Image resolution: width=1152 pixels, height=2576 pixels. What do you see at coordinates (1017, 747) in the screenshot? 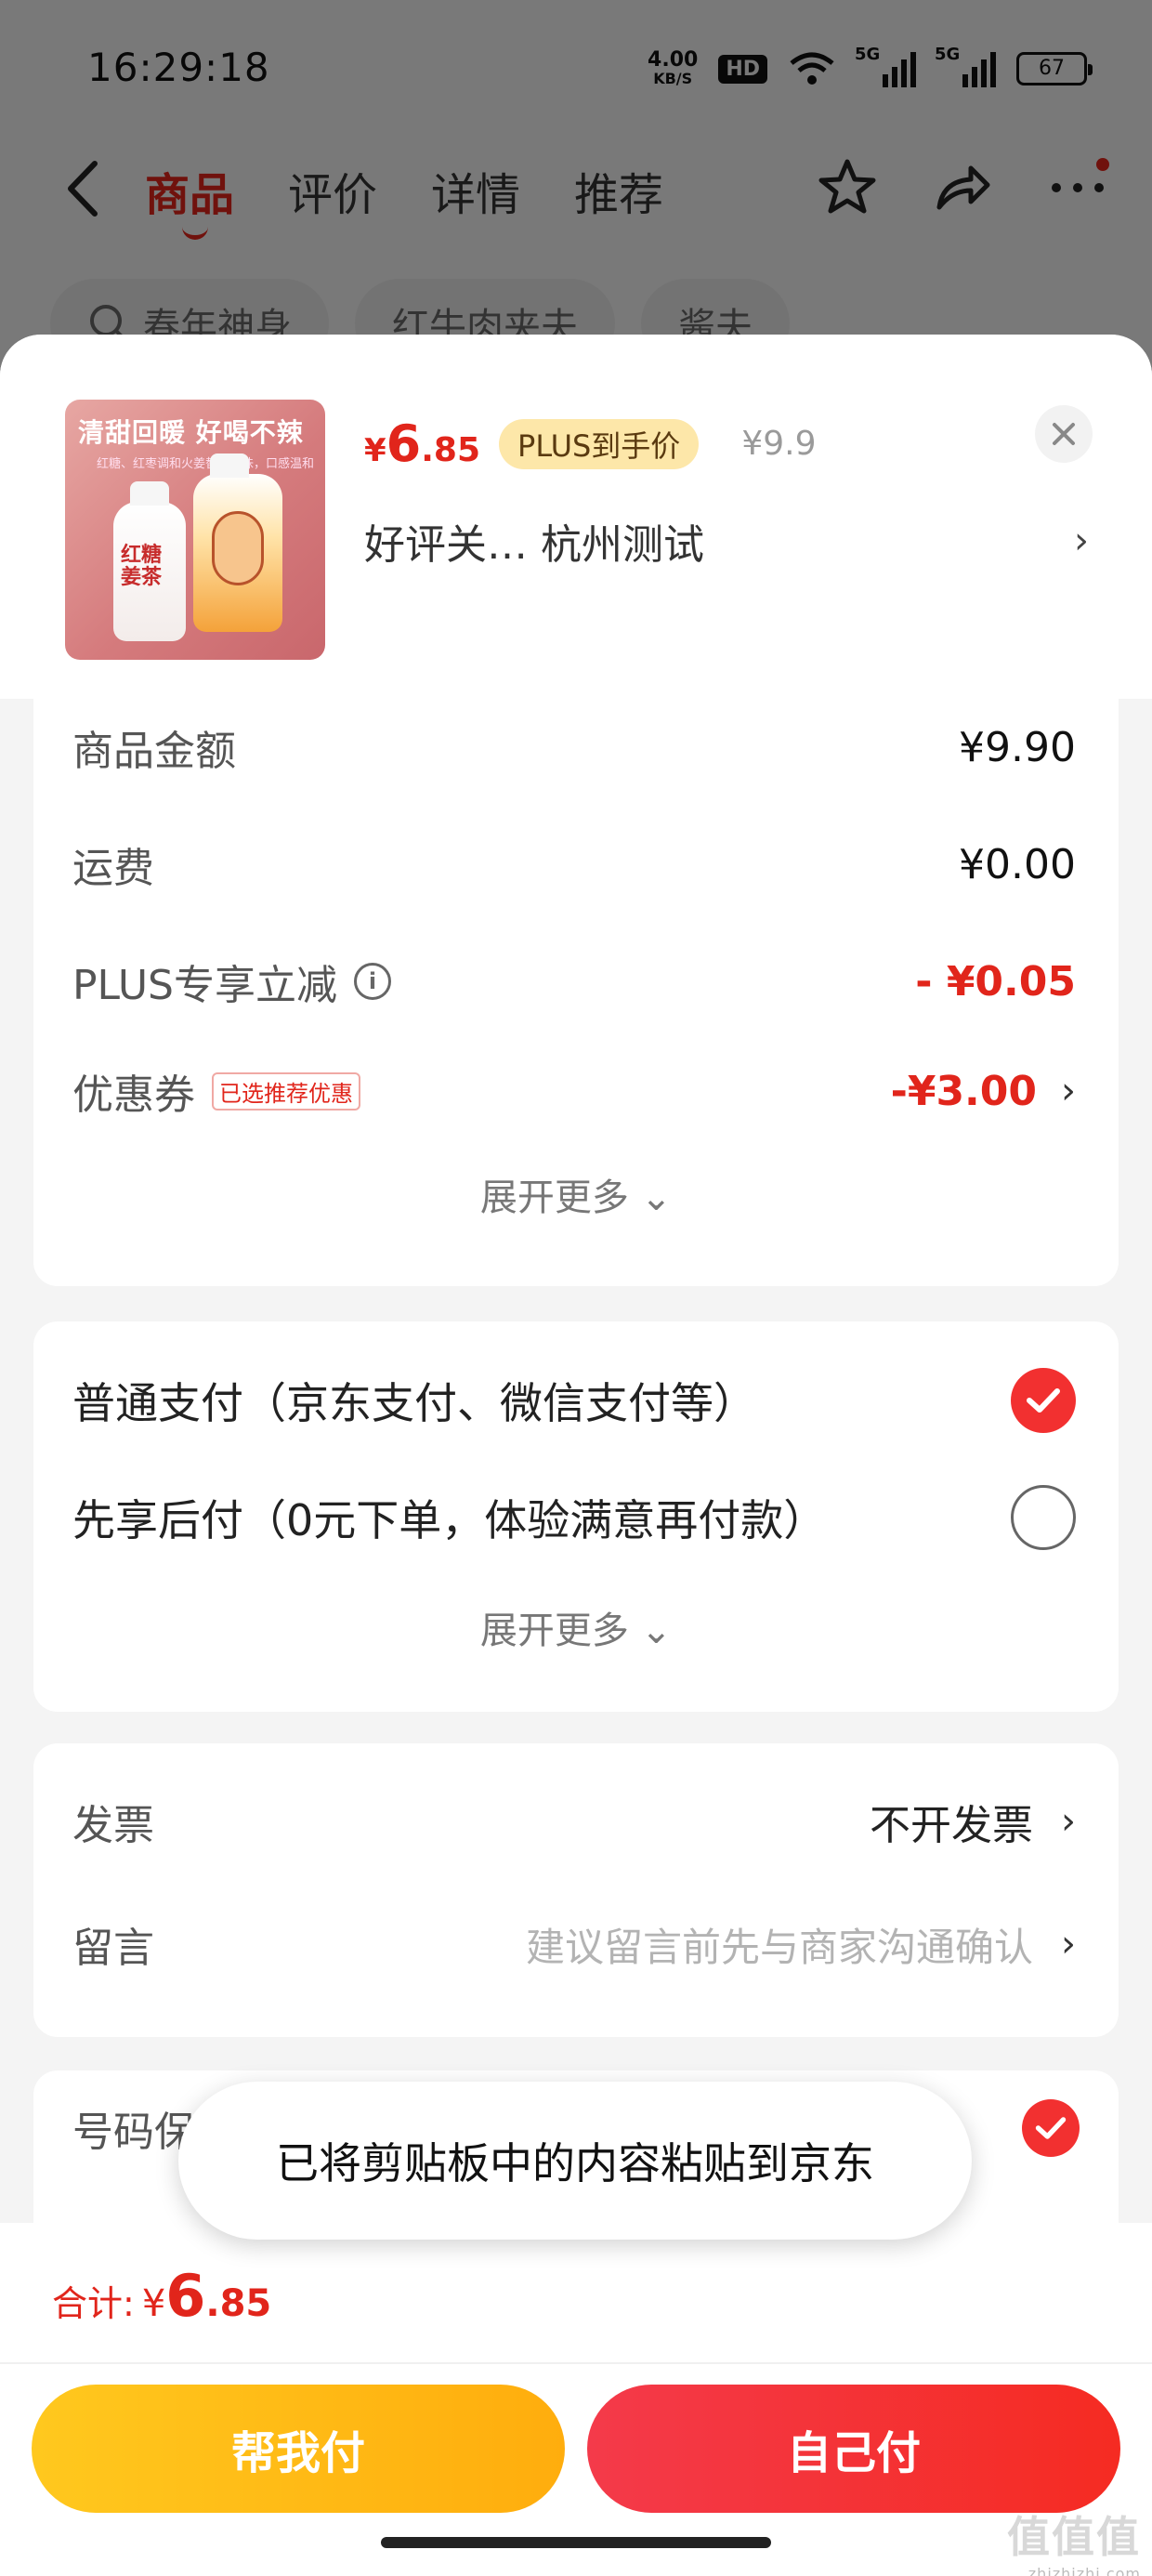
I see `goods-amount-value: ¥9.90` at bounding box center [1017, 747].